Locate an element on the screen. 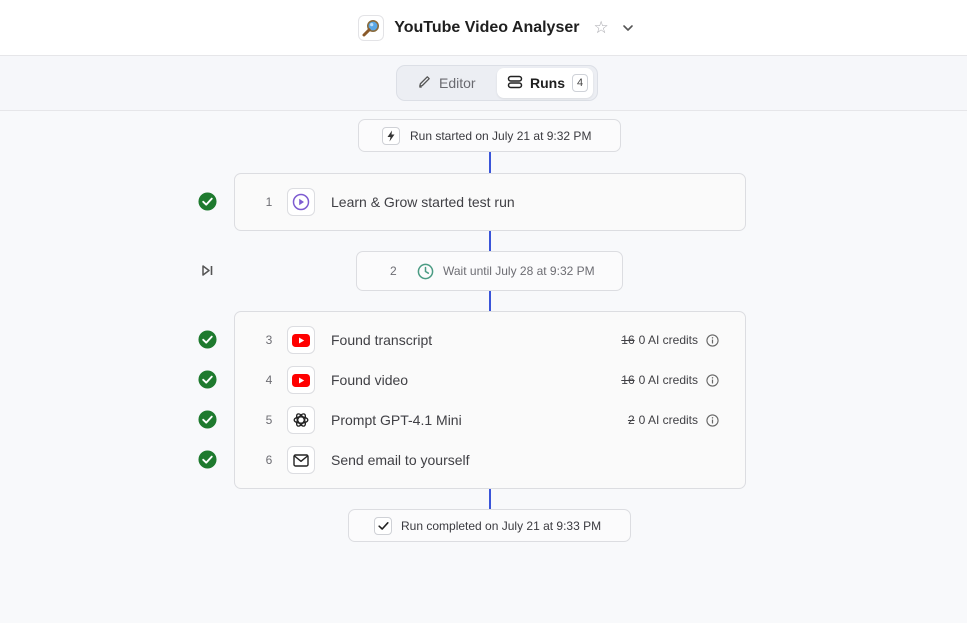  step-number: 1 is located at coordinates (269, 202).